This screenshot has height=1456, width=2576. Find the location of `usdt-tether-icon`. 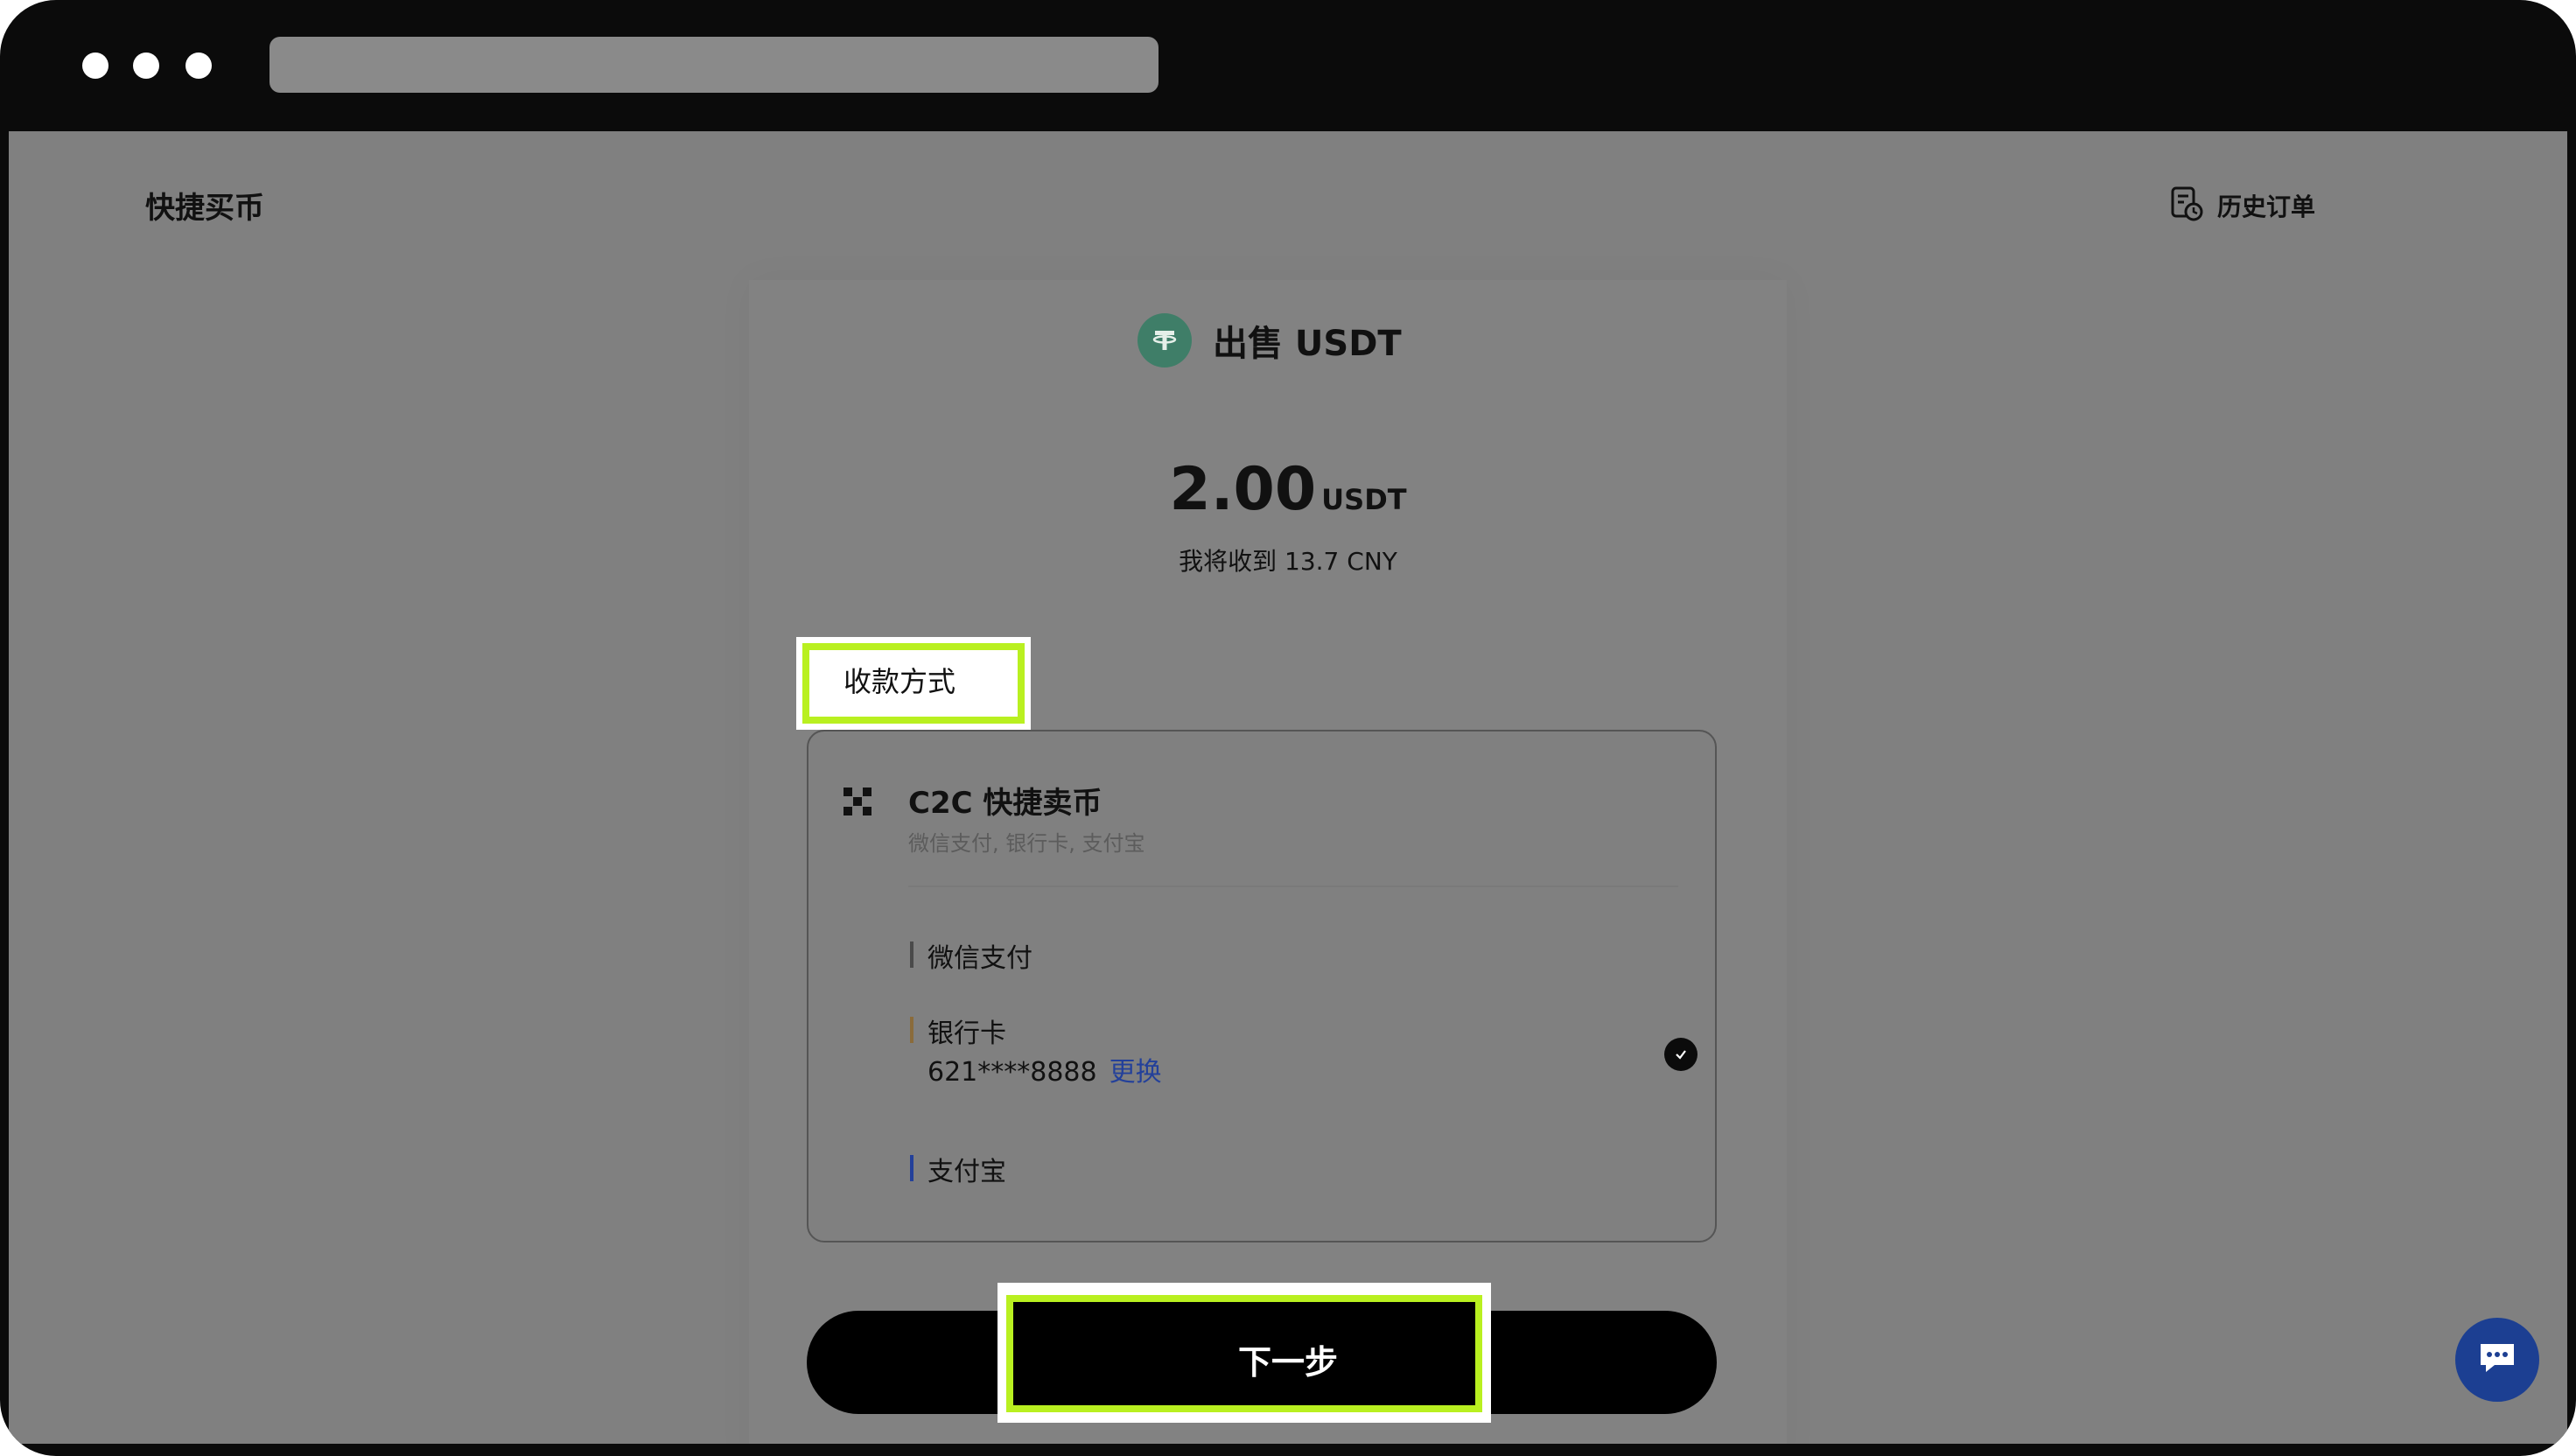

usdt-tether-icon is located at coordinates (1165, 340).